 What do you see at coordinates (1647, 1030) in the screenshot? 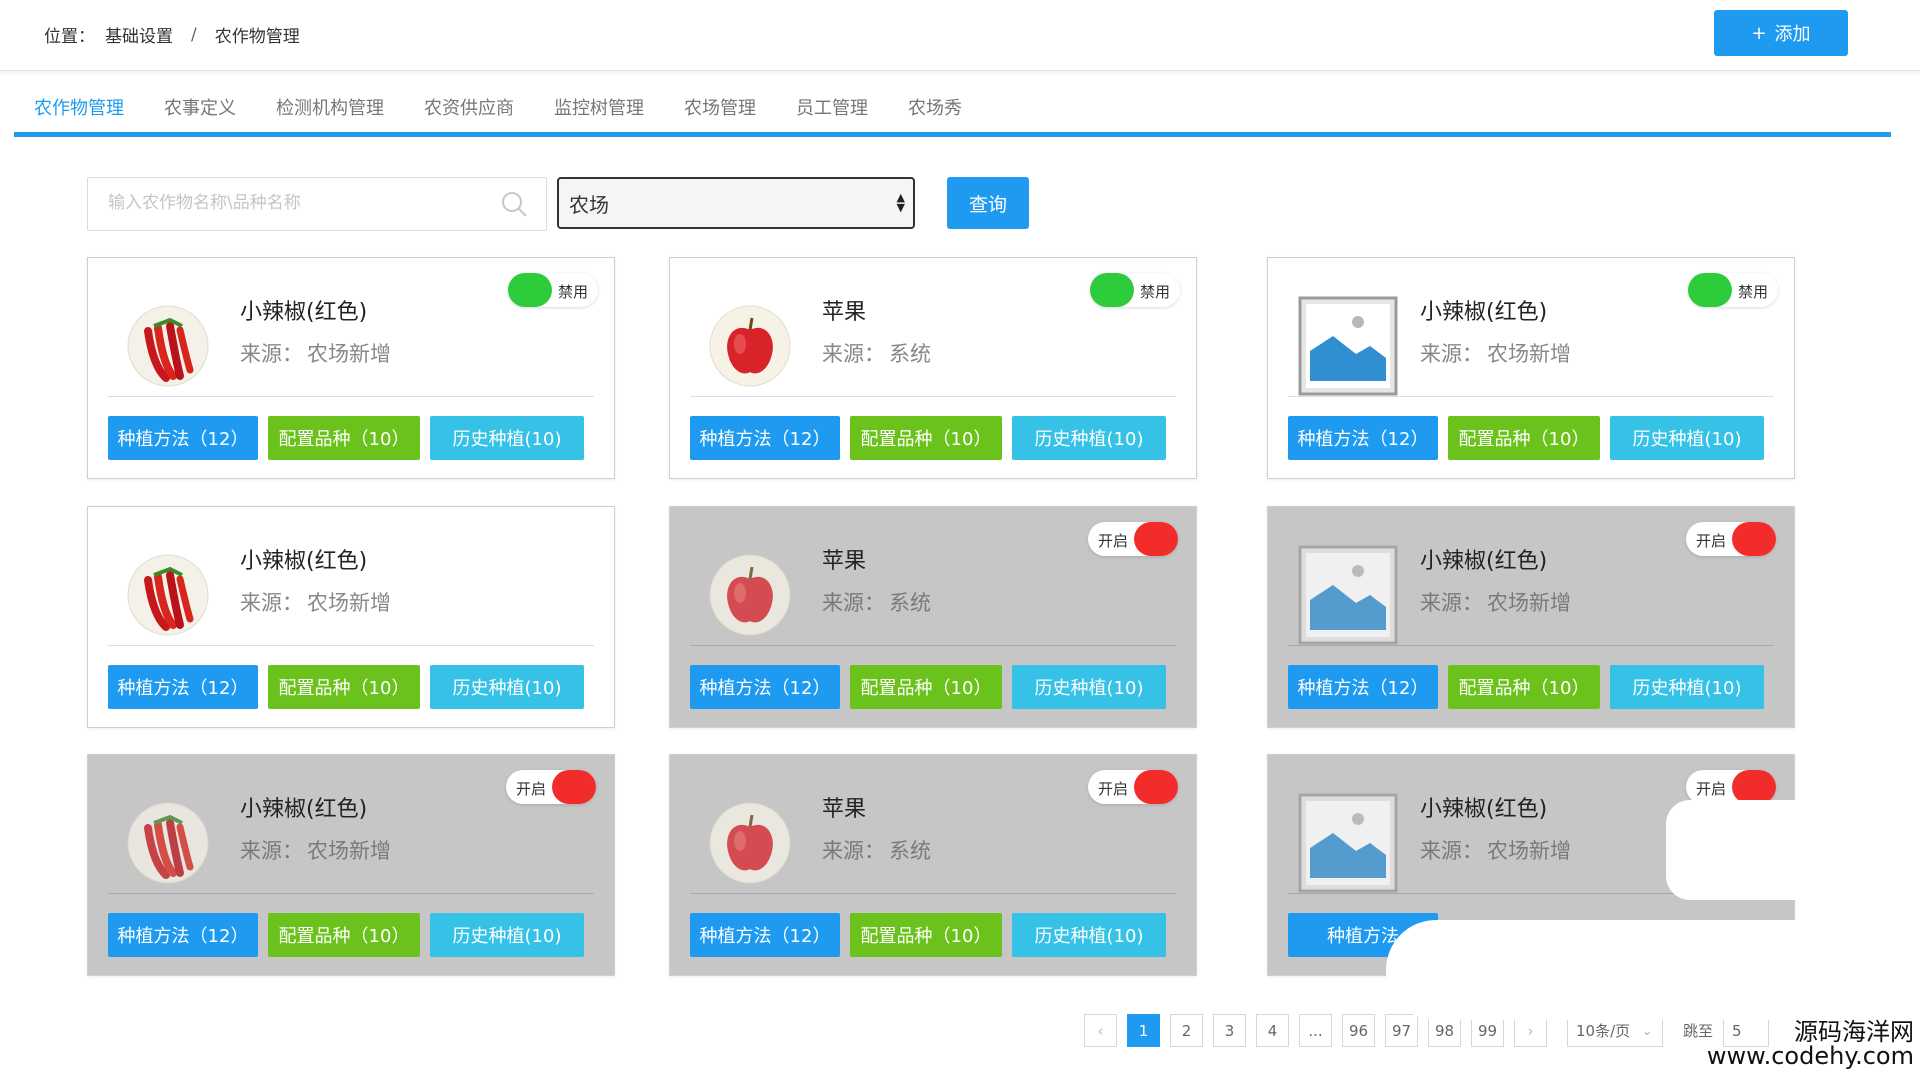
I see `chevron-down-icon: ⌄` at bounding box center [1647, 1030].